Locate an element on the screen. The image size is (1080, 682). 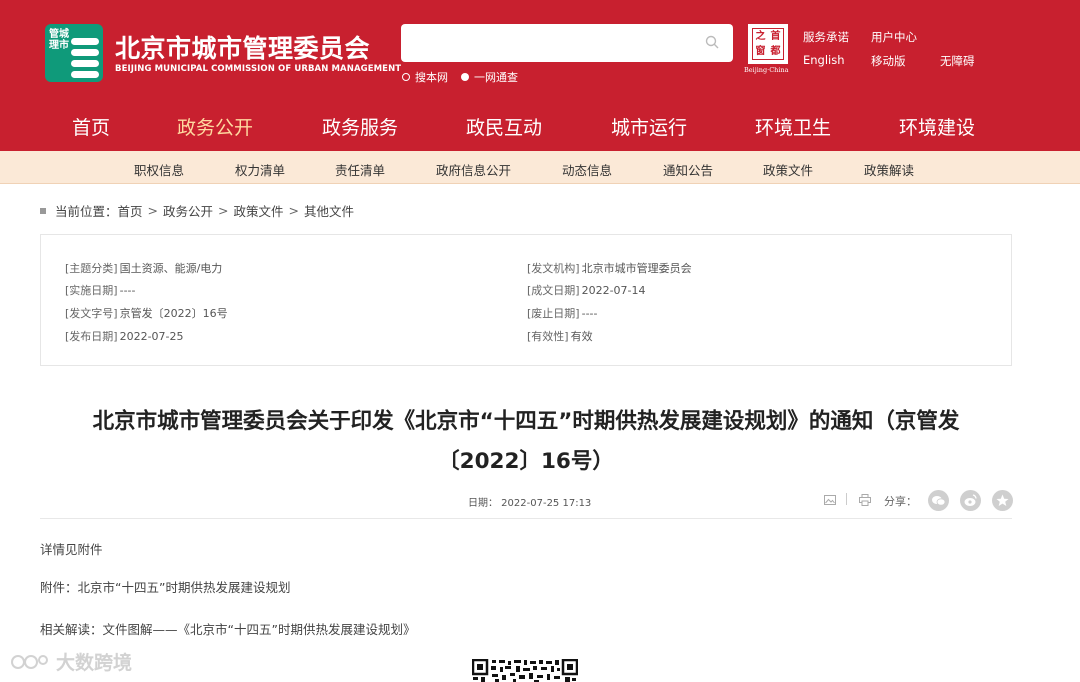
info-expiry-date: [废止日期] ---- is located at coordinates (562, 313).